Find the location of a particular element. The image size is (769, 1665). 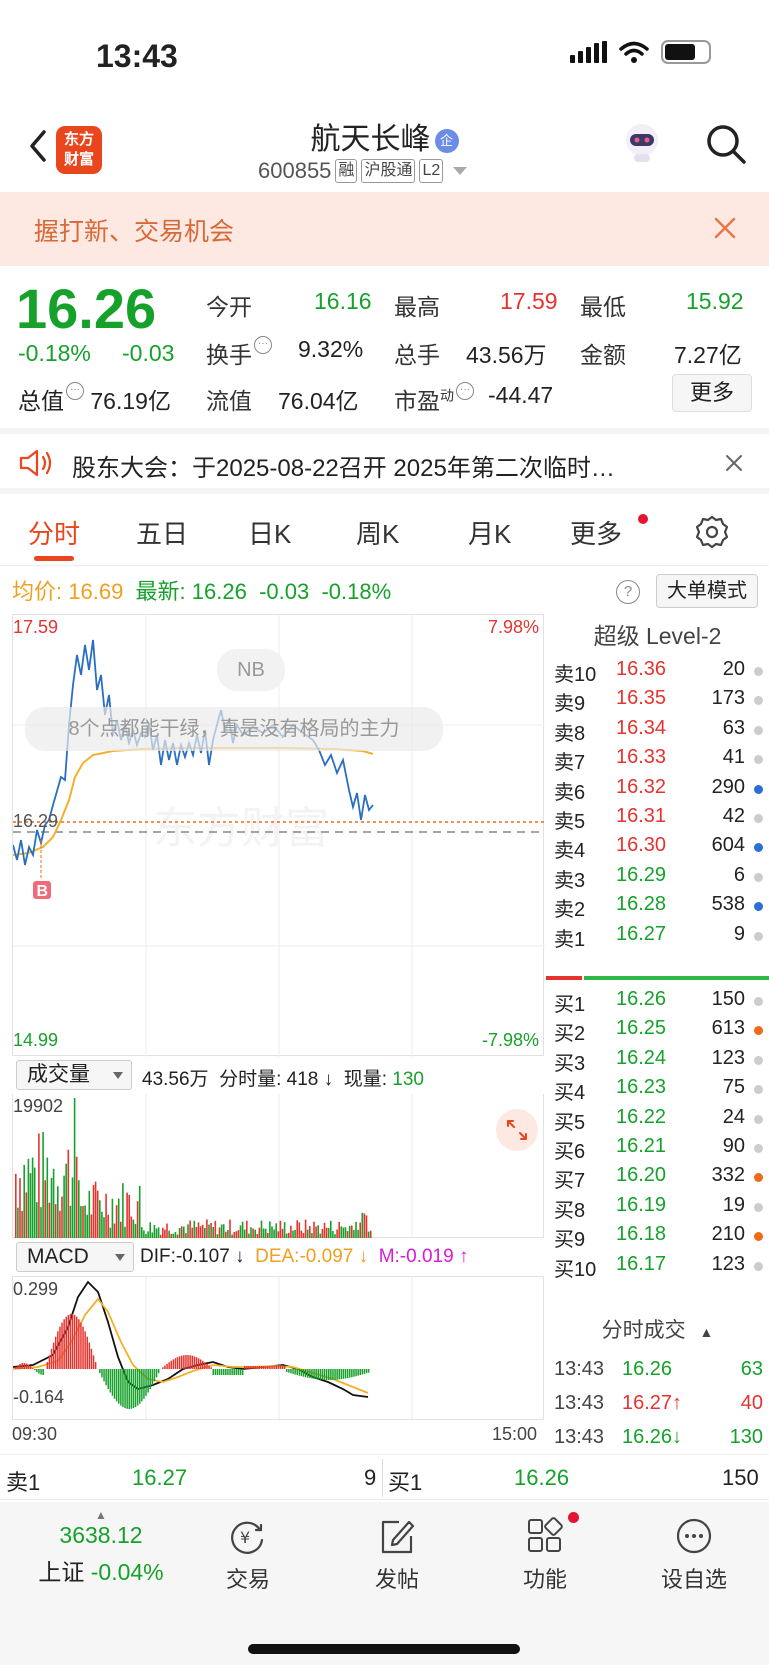

volume-total: 43.56万 is located at coordinates (175, 1079).